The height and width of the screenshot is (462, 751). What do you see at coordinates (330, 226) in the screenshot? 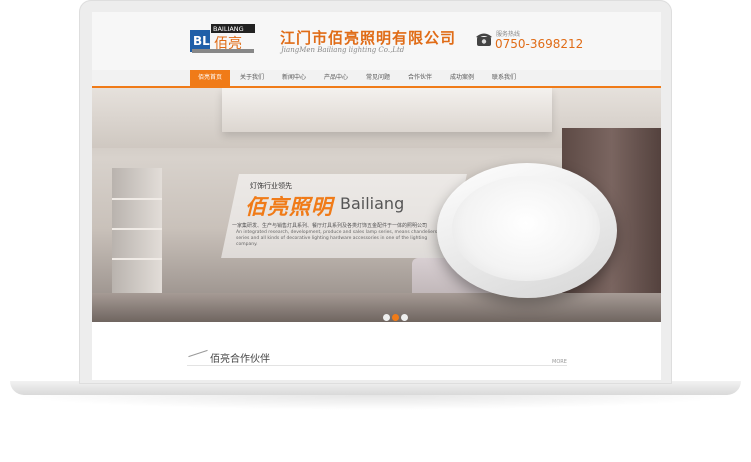
I see `banner-description-cn: 一家集研发、生产与销售灯具系列、餐厅灯具系列及各类灯饰五金配件于一体的照明公司` at bounding box center [330, 226].